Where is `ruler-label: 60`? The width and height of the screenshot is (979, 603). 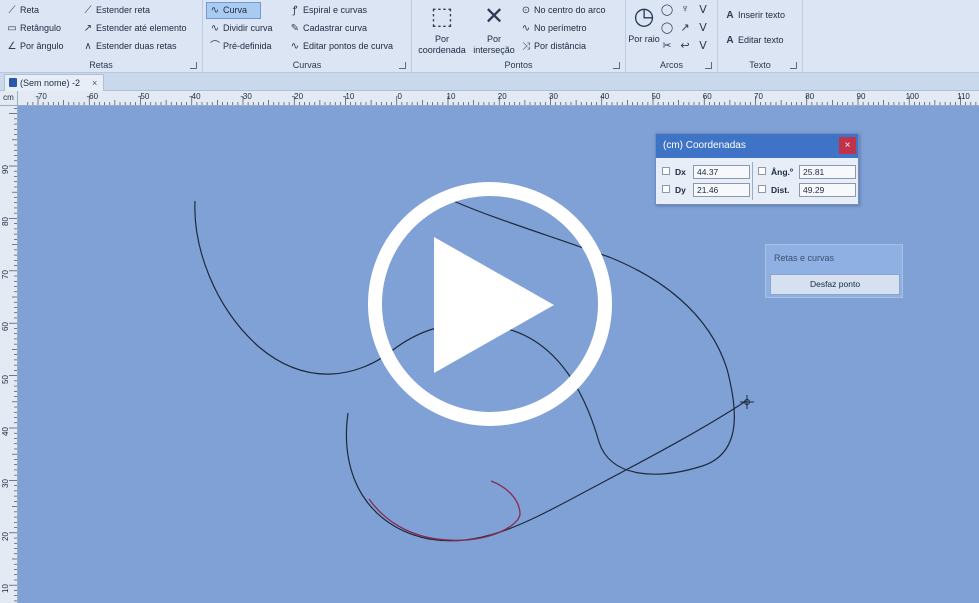 ruler-label: 60 is located at coordinates (5, 327).